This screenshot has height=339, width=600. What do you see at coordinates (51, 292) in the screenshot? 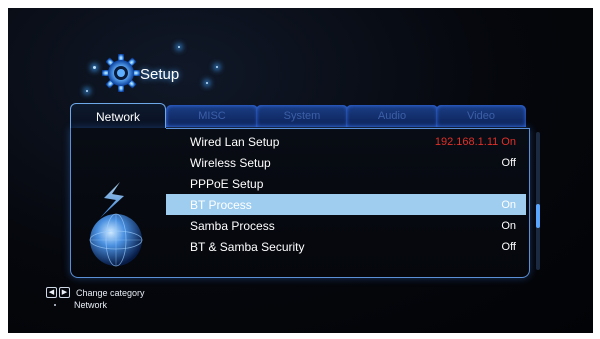
I see `left-arrow-icon: ◀` at bounding box center [51, 292].